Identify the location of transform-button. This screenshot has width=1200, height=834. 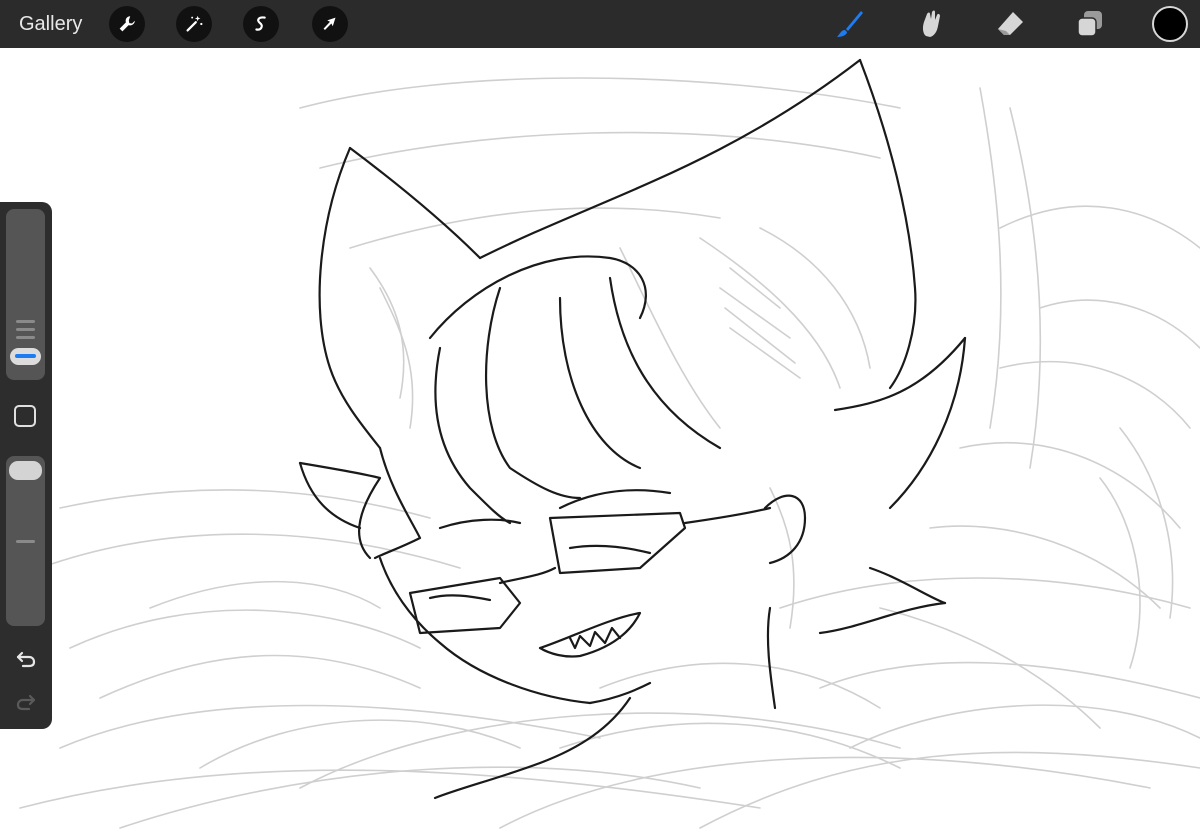
(330, 24).